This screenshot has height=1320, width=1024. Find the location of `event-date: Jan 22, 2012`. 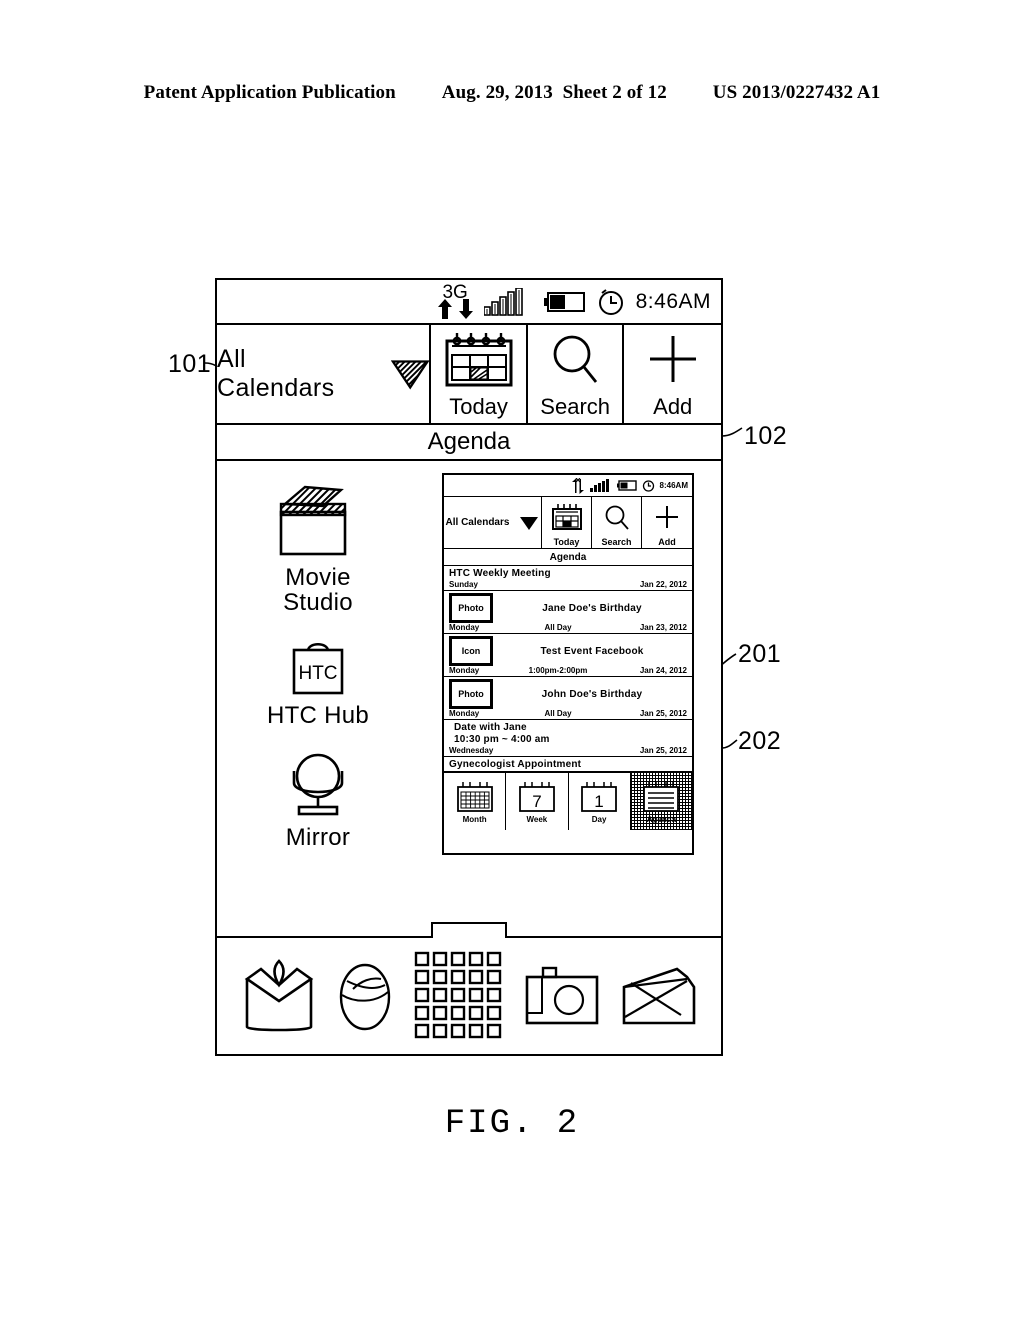

event-date: Jan 22, 2012 is located at coordinates (663, 584).